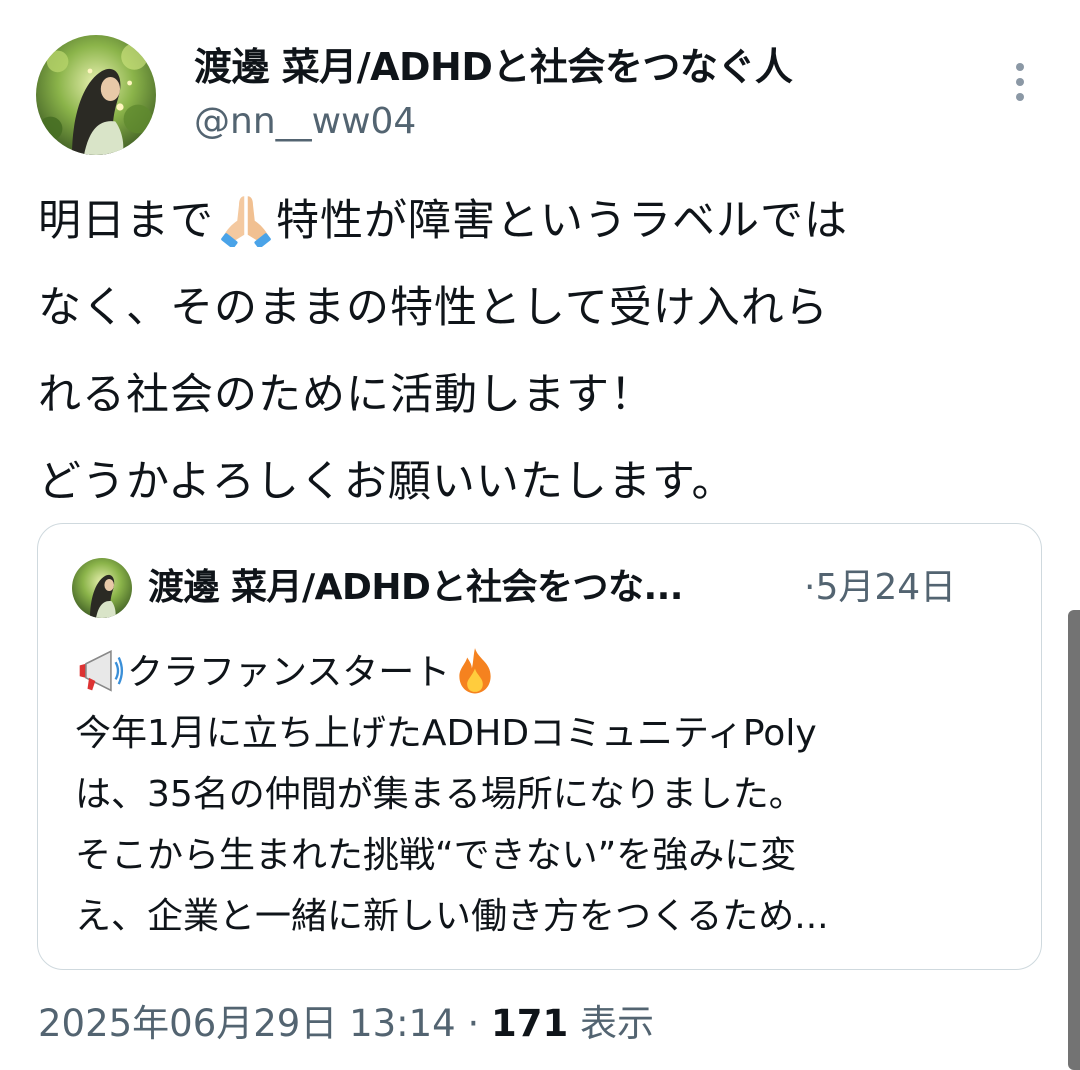  Describe the element at coordinates (305, 122) in the screenshot. I see `user-handle: @nn__ww04` at that location.